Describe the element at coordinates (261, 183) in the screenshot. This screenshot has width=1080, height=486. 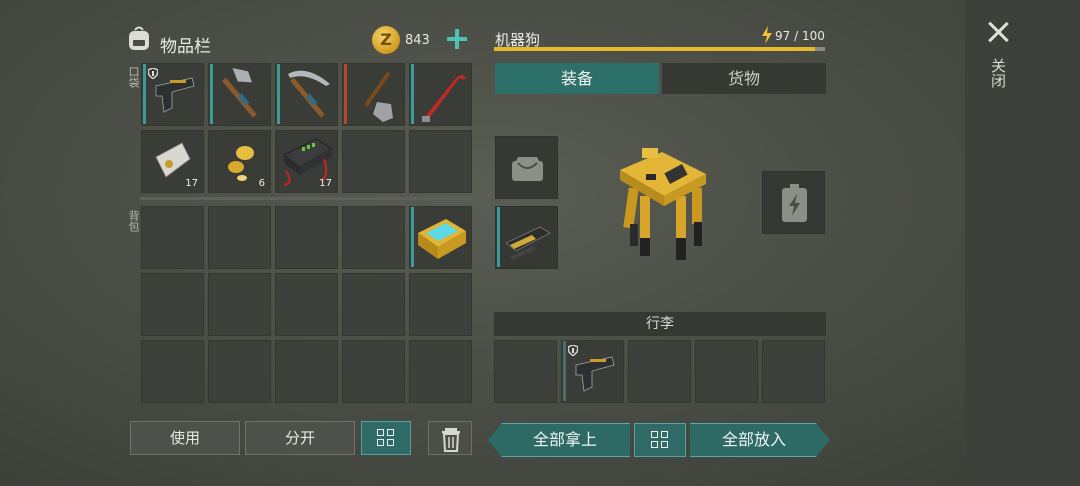
I see `item-quantity: 6` at that location.